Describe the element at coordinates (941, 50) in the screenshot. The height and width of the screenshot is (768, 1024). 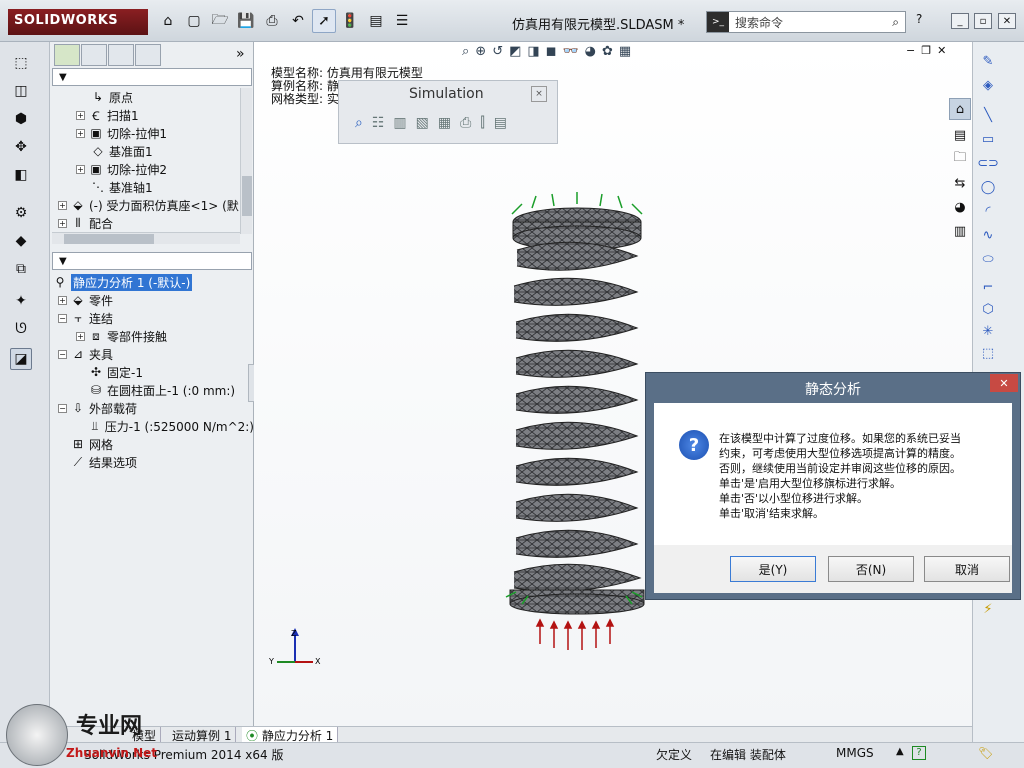
I see `viewport-close-icon: ✕` at that location.